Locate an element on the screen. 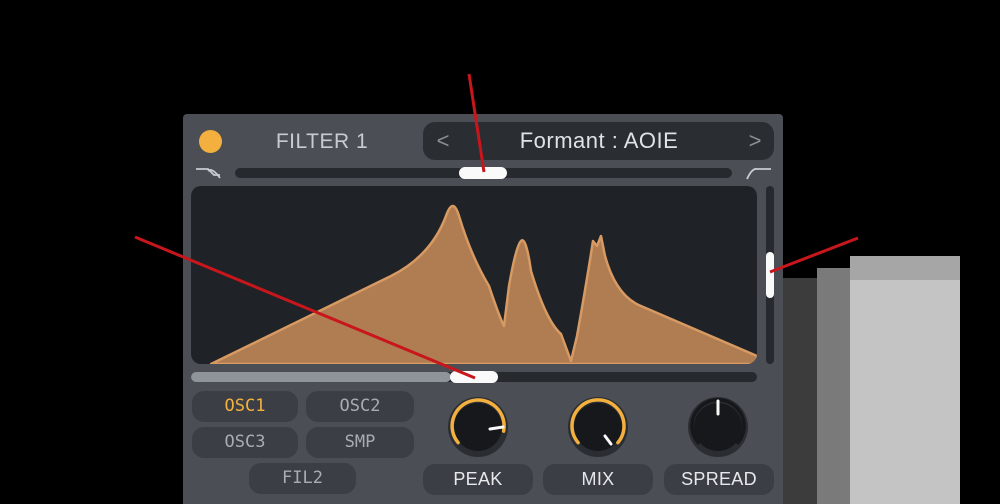  lowpass-curve-icon is located at coordinates (209, 173).